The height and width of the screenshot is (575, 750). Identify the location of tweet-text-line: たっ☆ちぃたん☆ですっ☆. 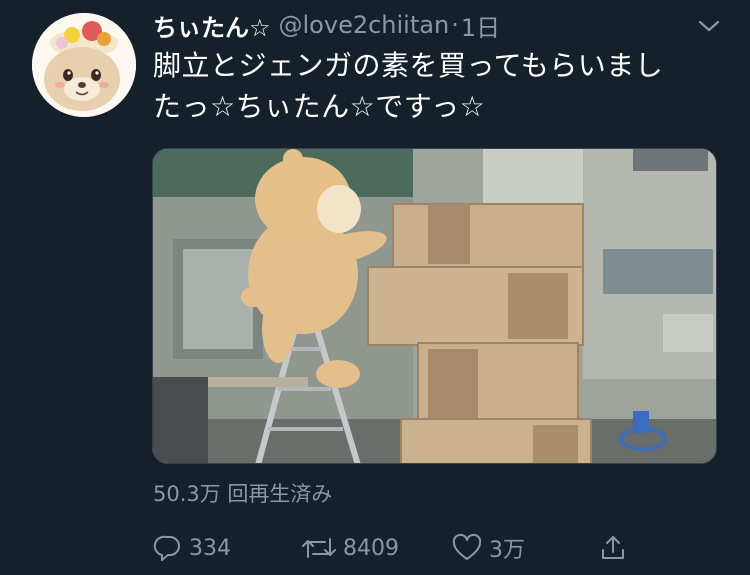
(319, 106).